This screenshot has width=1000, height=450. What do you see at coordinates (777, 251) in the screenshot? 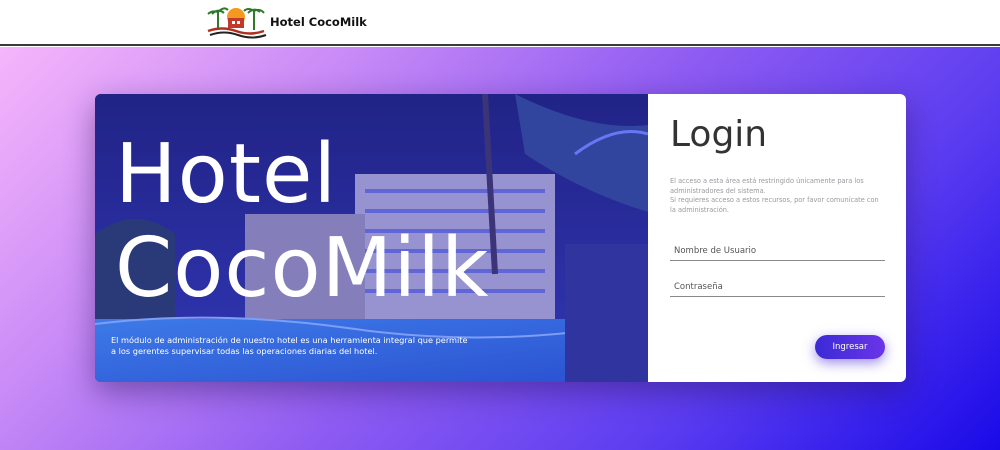
I see `username-input` at bounding box center [777, 251].